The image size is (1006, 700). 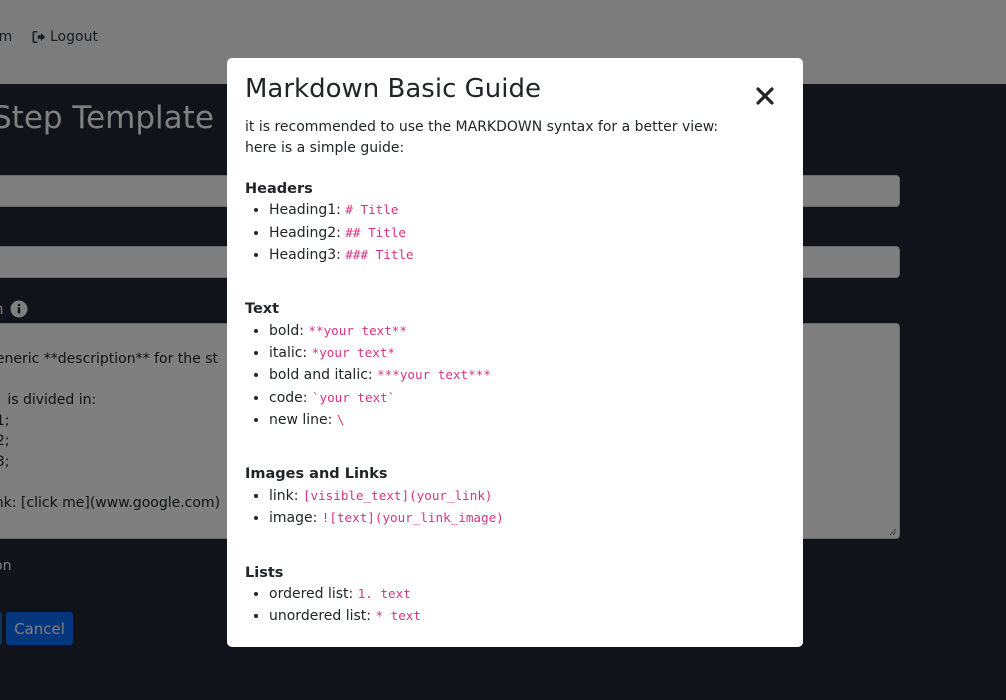 What do you see at coordinates (316, 474) in the screenshot?
I see `section-title-images-links: Images and Links` at bounding box center [316, 474].